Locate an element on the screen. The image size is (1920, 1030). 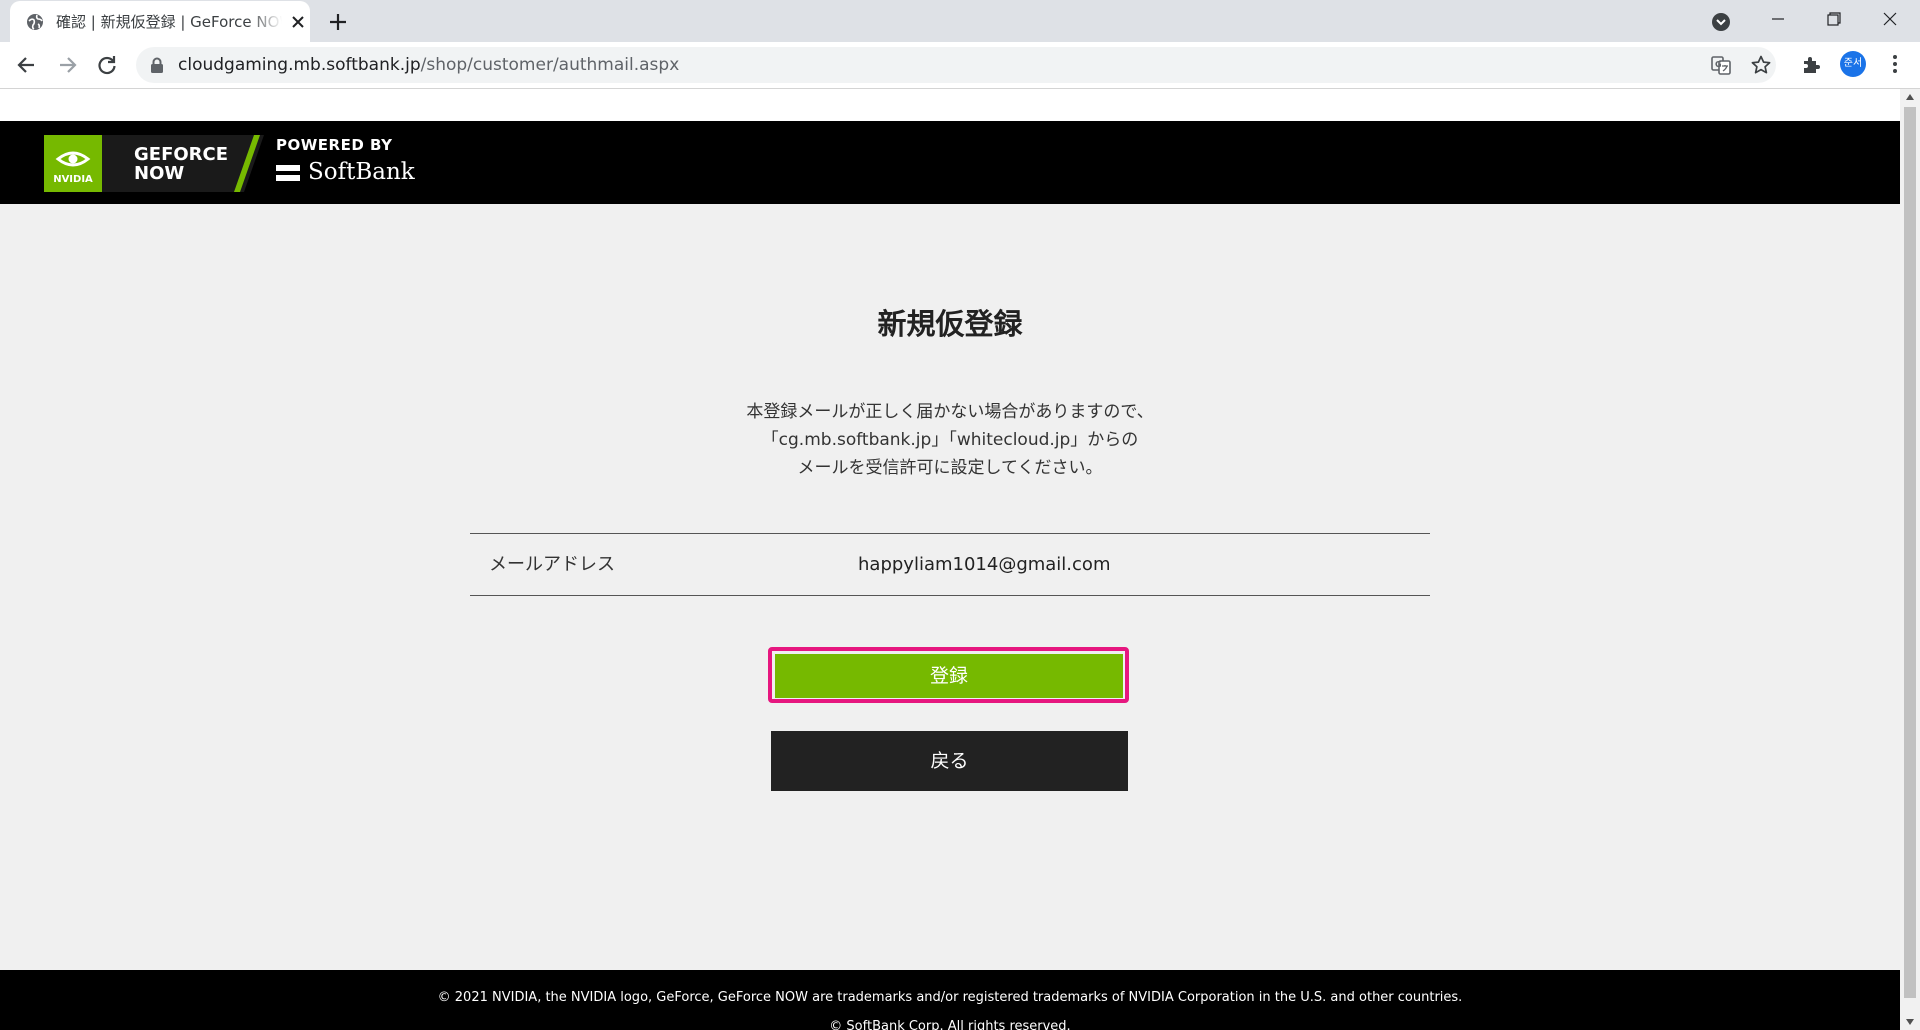
svg-text: G is located at coordinates (1718, 64).